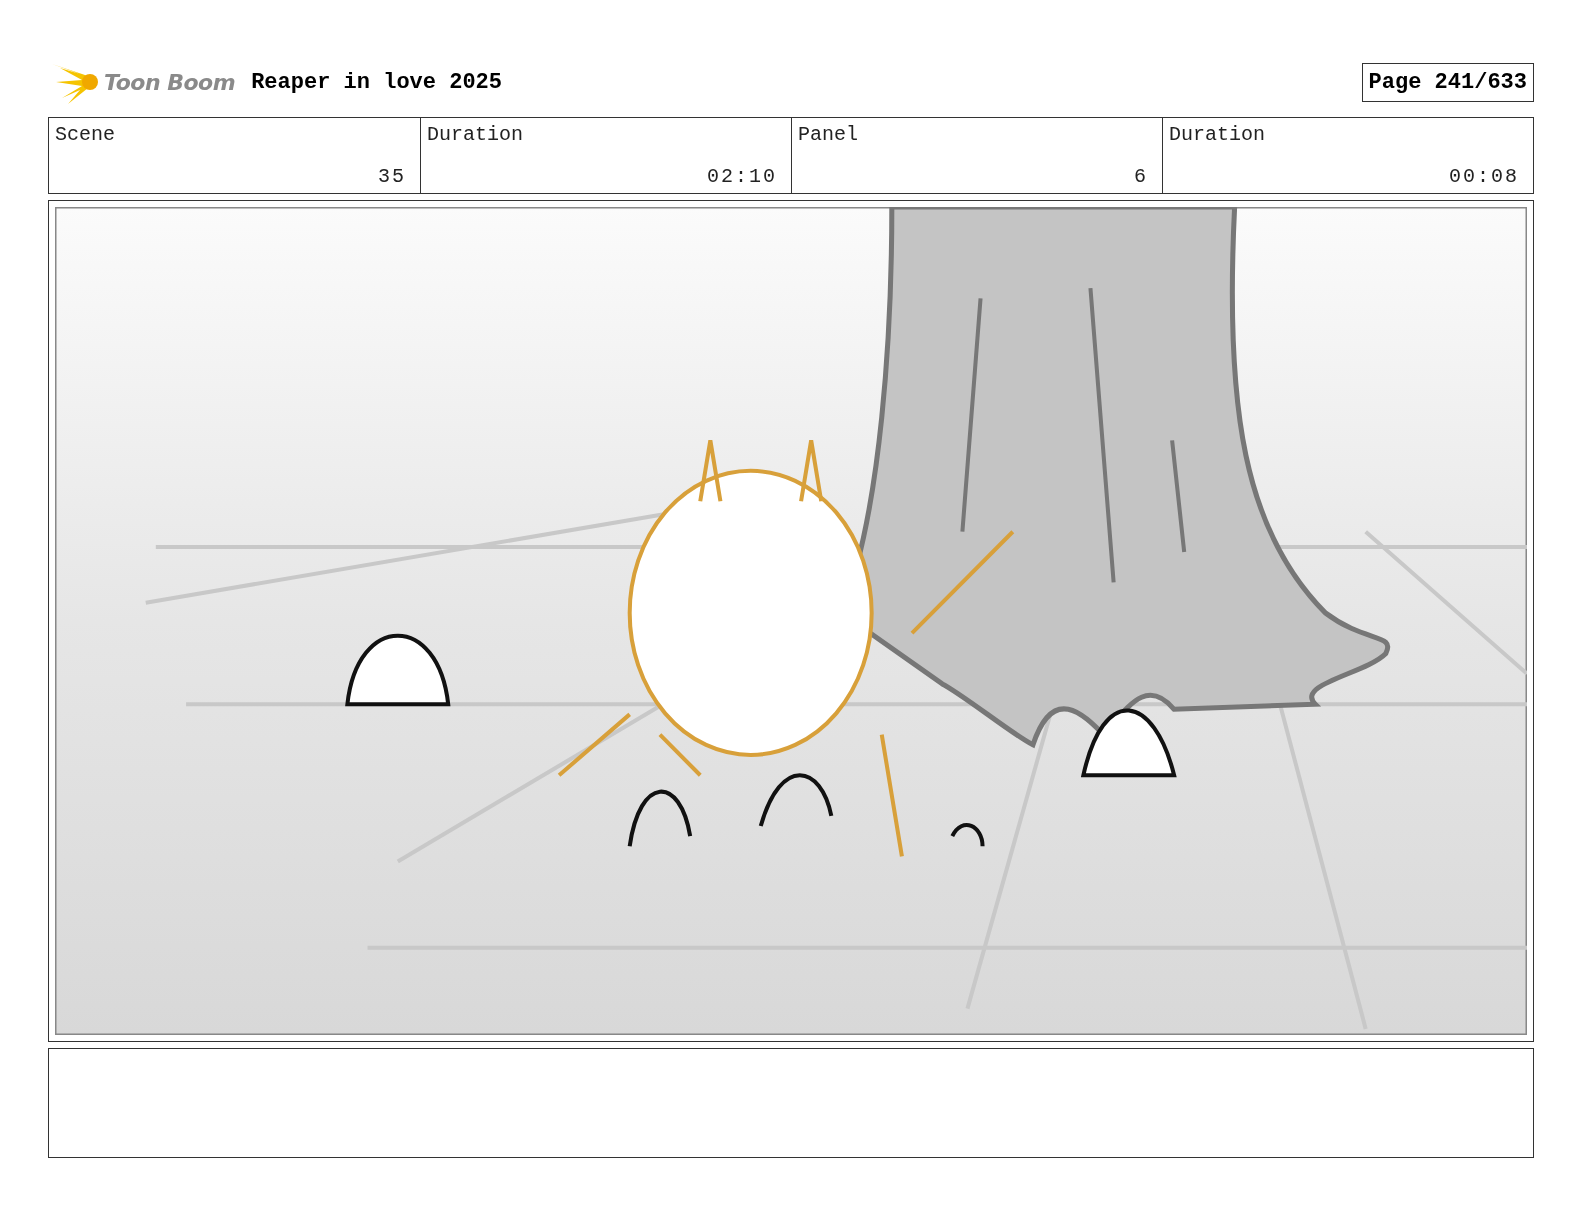 The width and height of the screenshot is (1584, 1224). Describe the element at coordinates (1447, 82) in the screenshot. I see `page-number: Page 241/633` at that location.